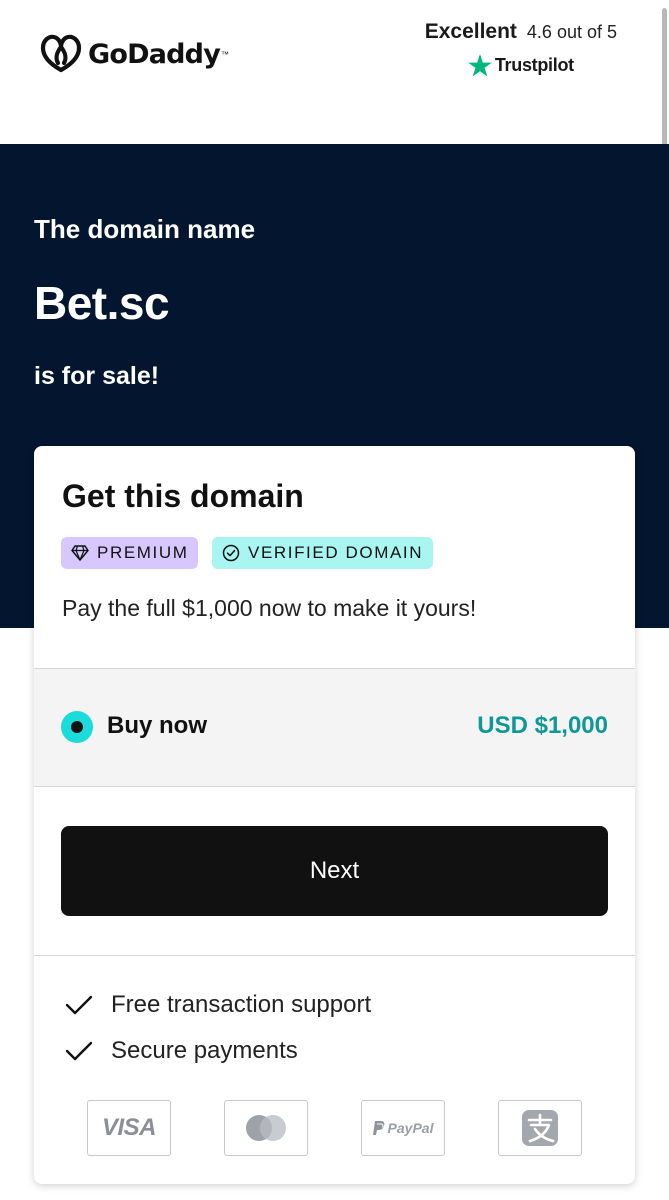 The image size is (669, 1200). What do you see at coordinates (183, 496) in the screenshot?
I see `card-title: Get this domain` at bounding box center [183, 496].